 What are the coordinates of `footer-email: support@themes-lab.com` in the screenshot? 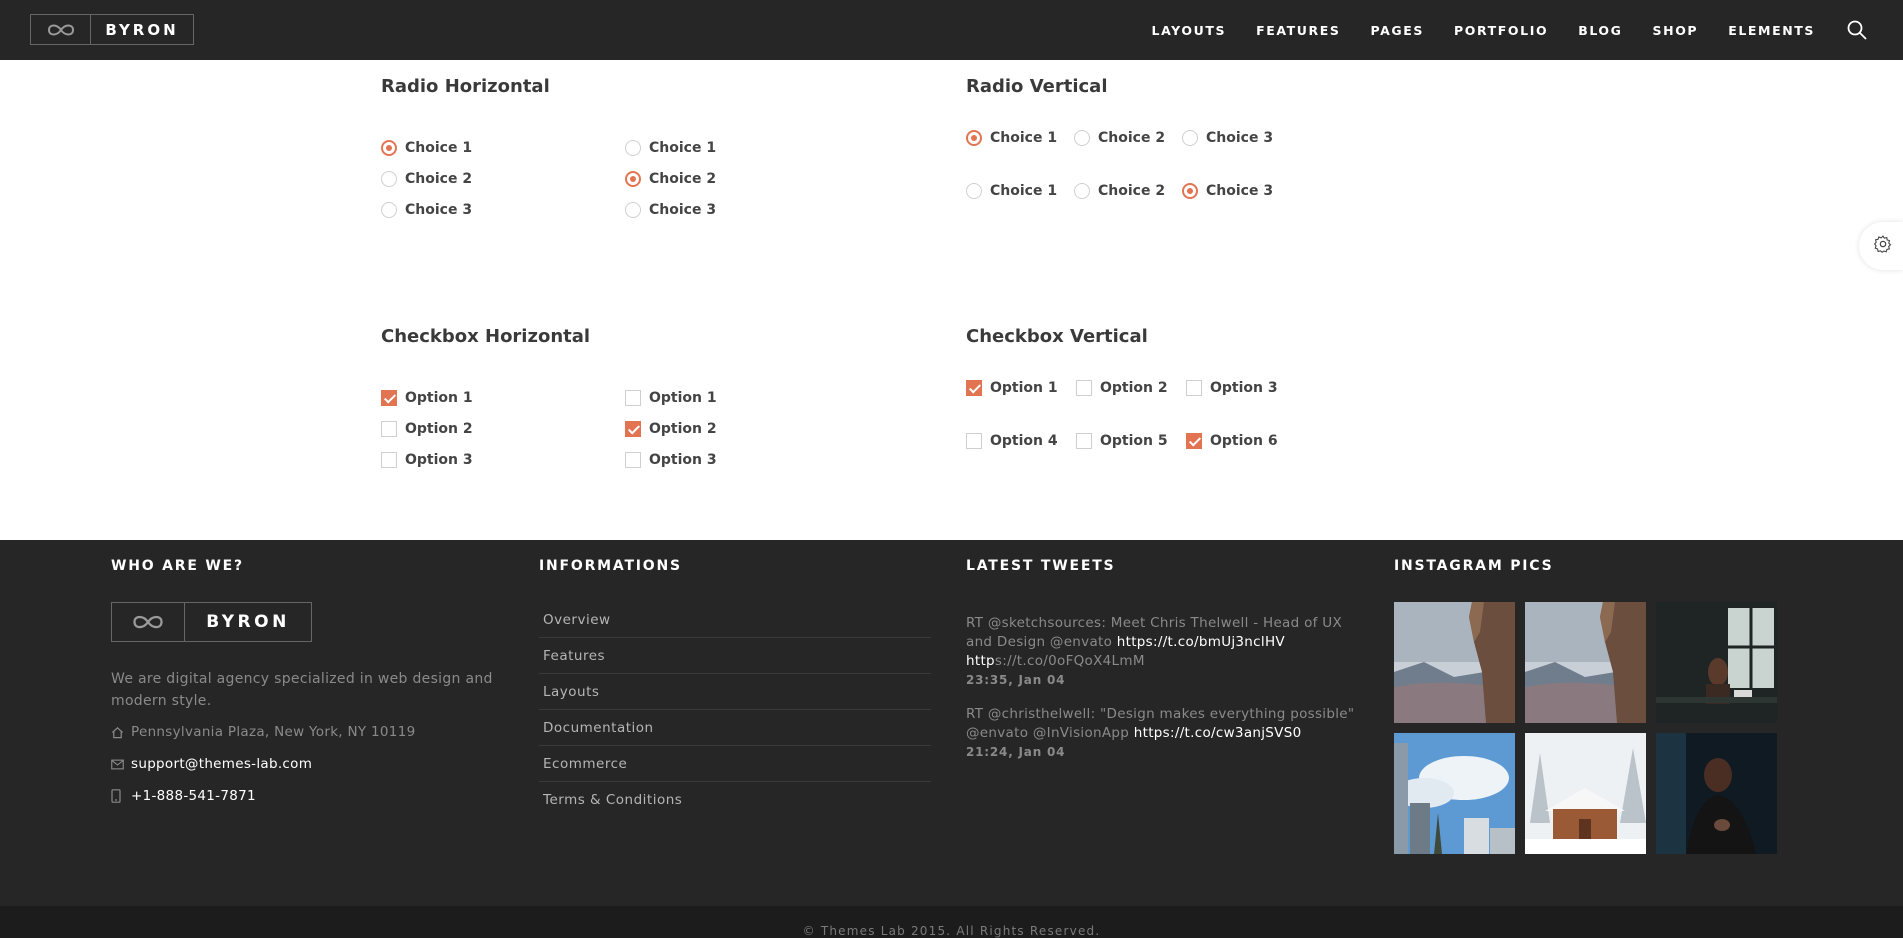 It's located at (211, 764).